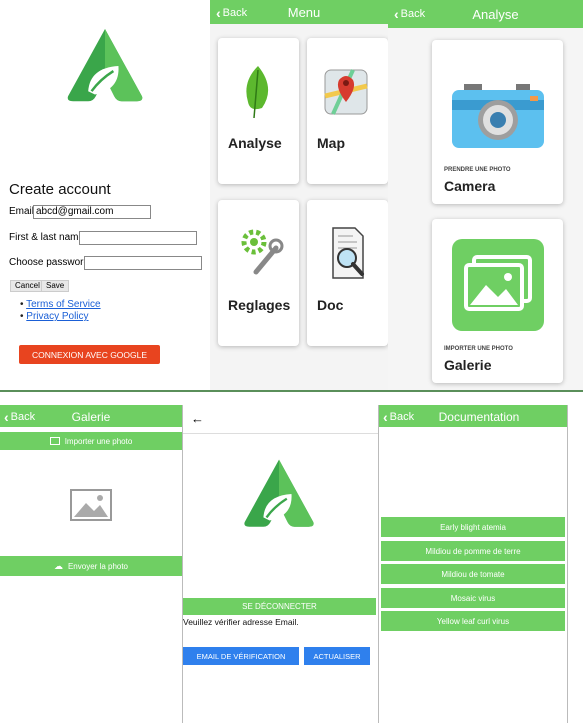  I want to click on menu-tile-reglages: Reglages, so click(258, 273).